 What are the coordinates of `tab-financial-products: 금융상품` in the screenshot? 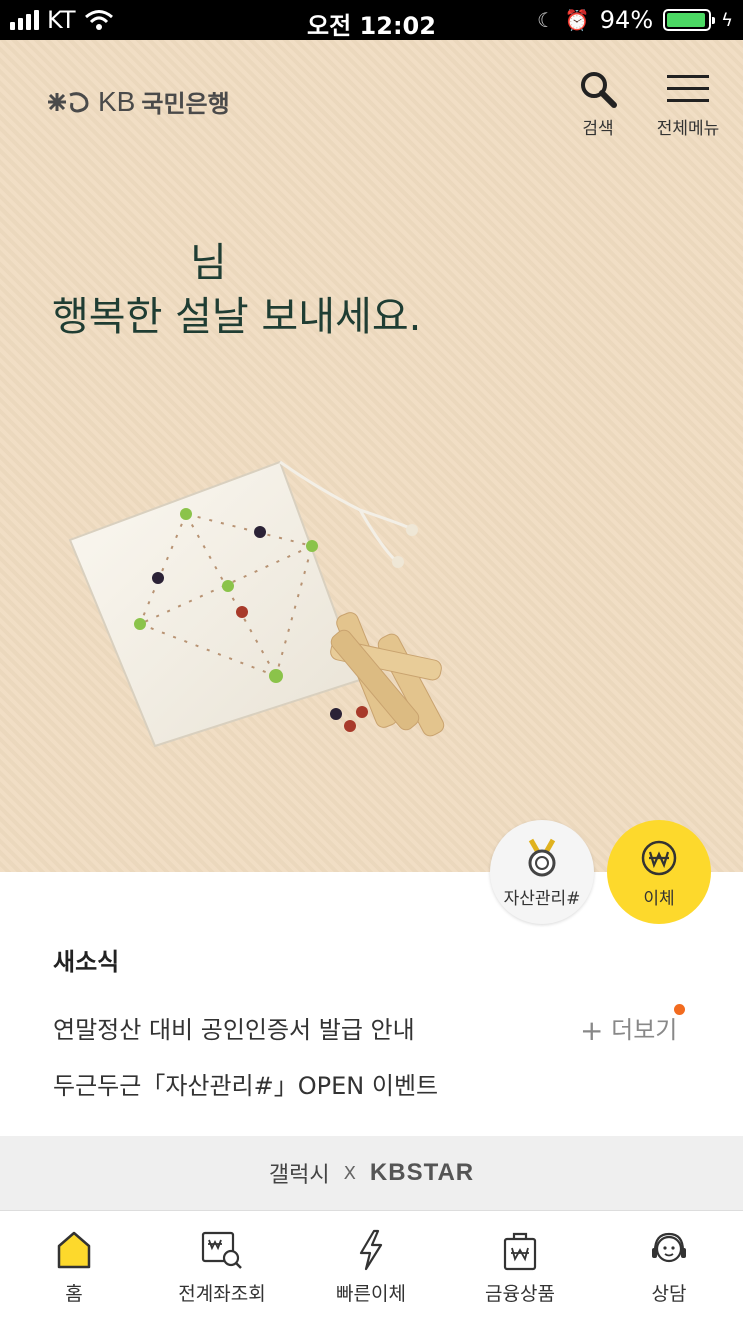 It's located at (520, 1266).